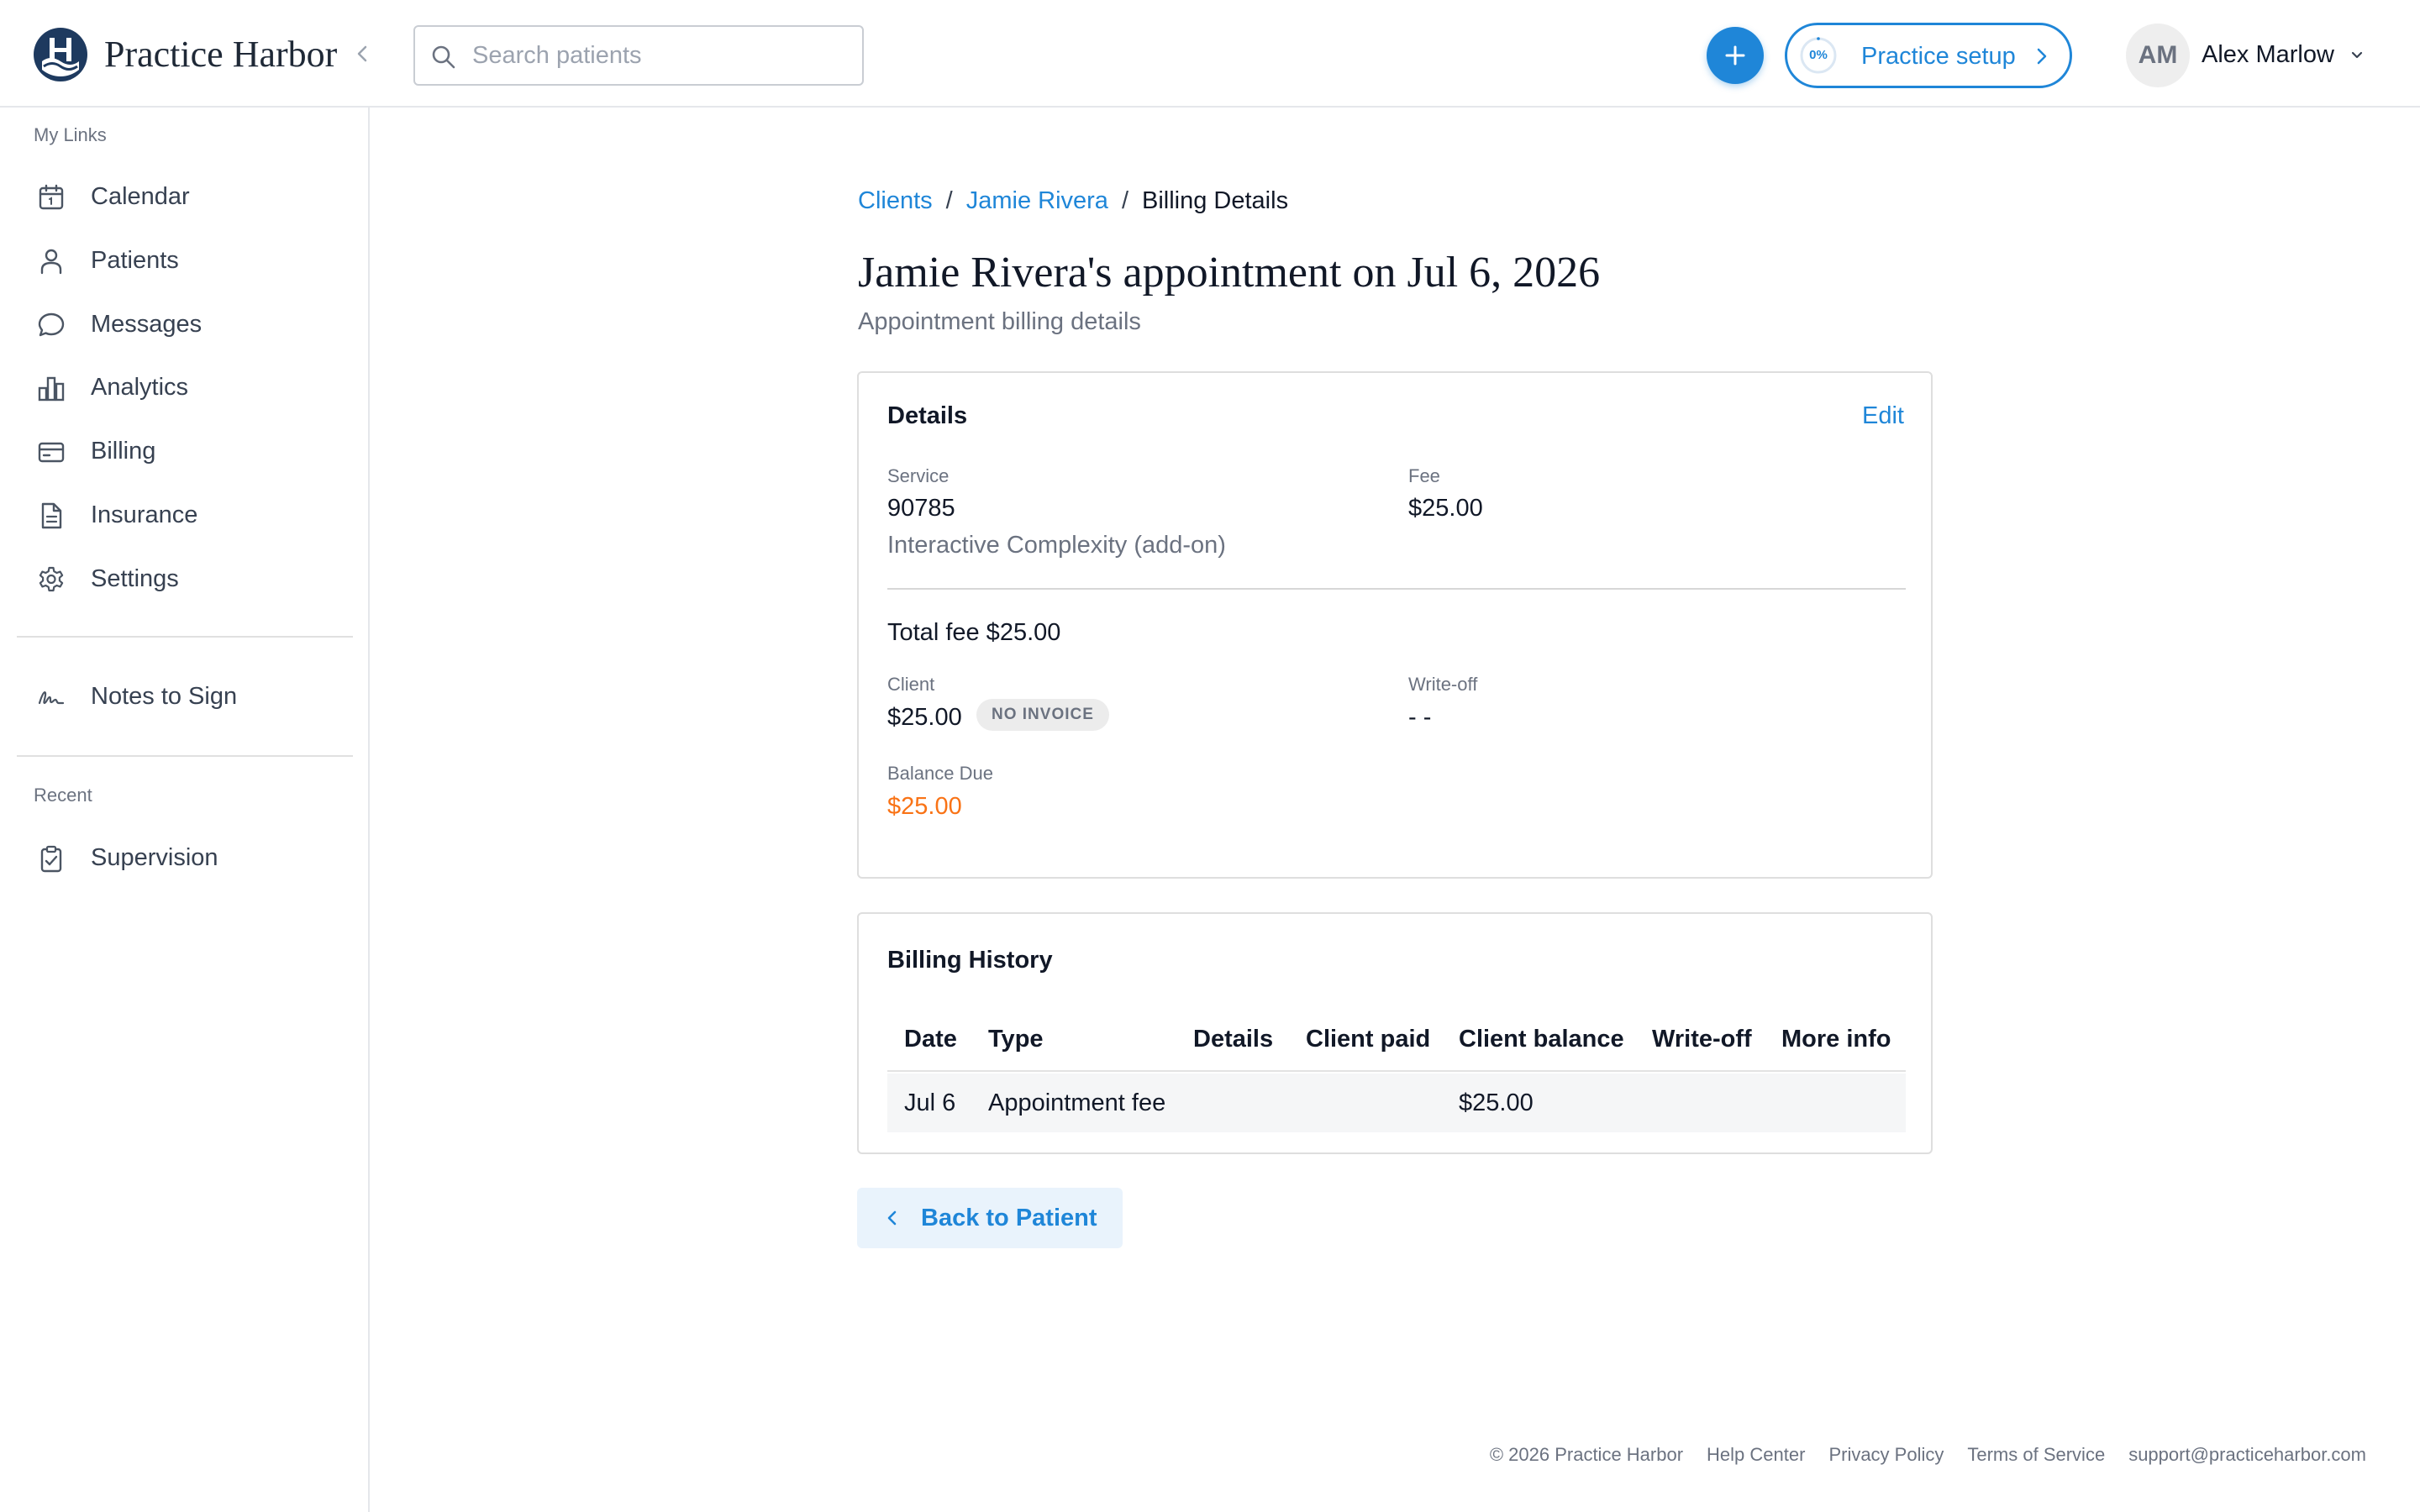 The width and height of the screenshot is (2420, 1512). Describe the element at coordinates (1368, 1039) in the screenshot. I see `column-header-client-paid: Client paid` at that location.